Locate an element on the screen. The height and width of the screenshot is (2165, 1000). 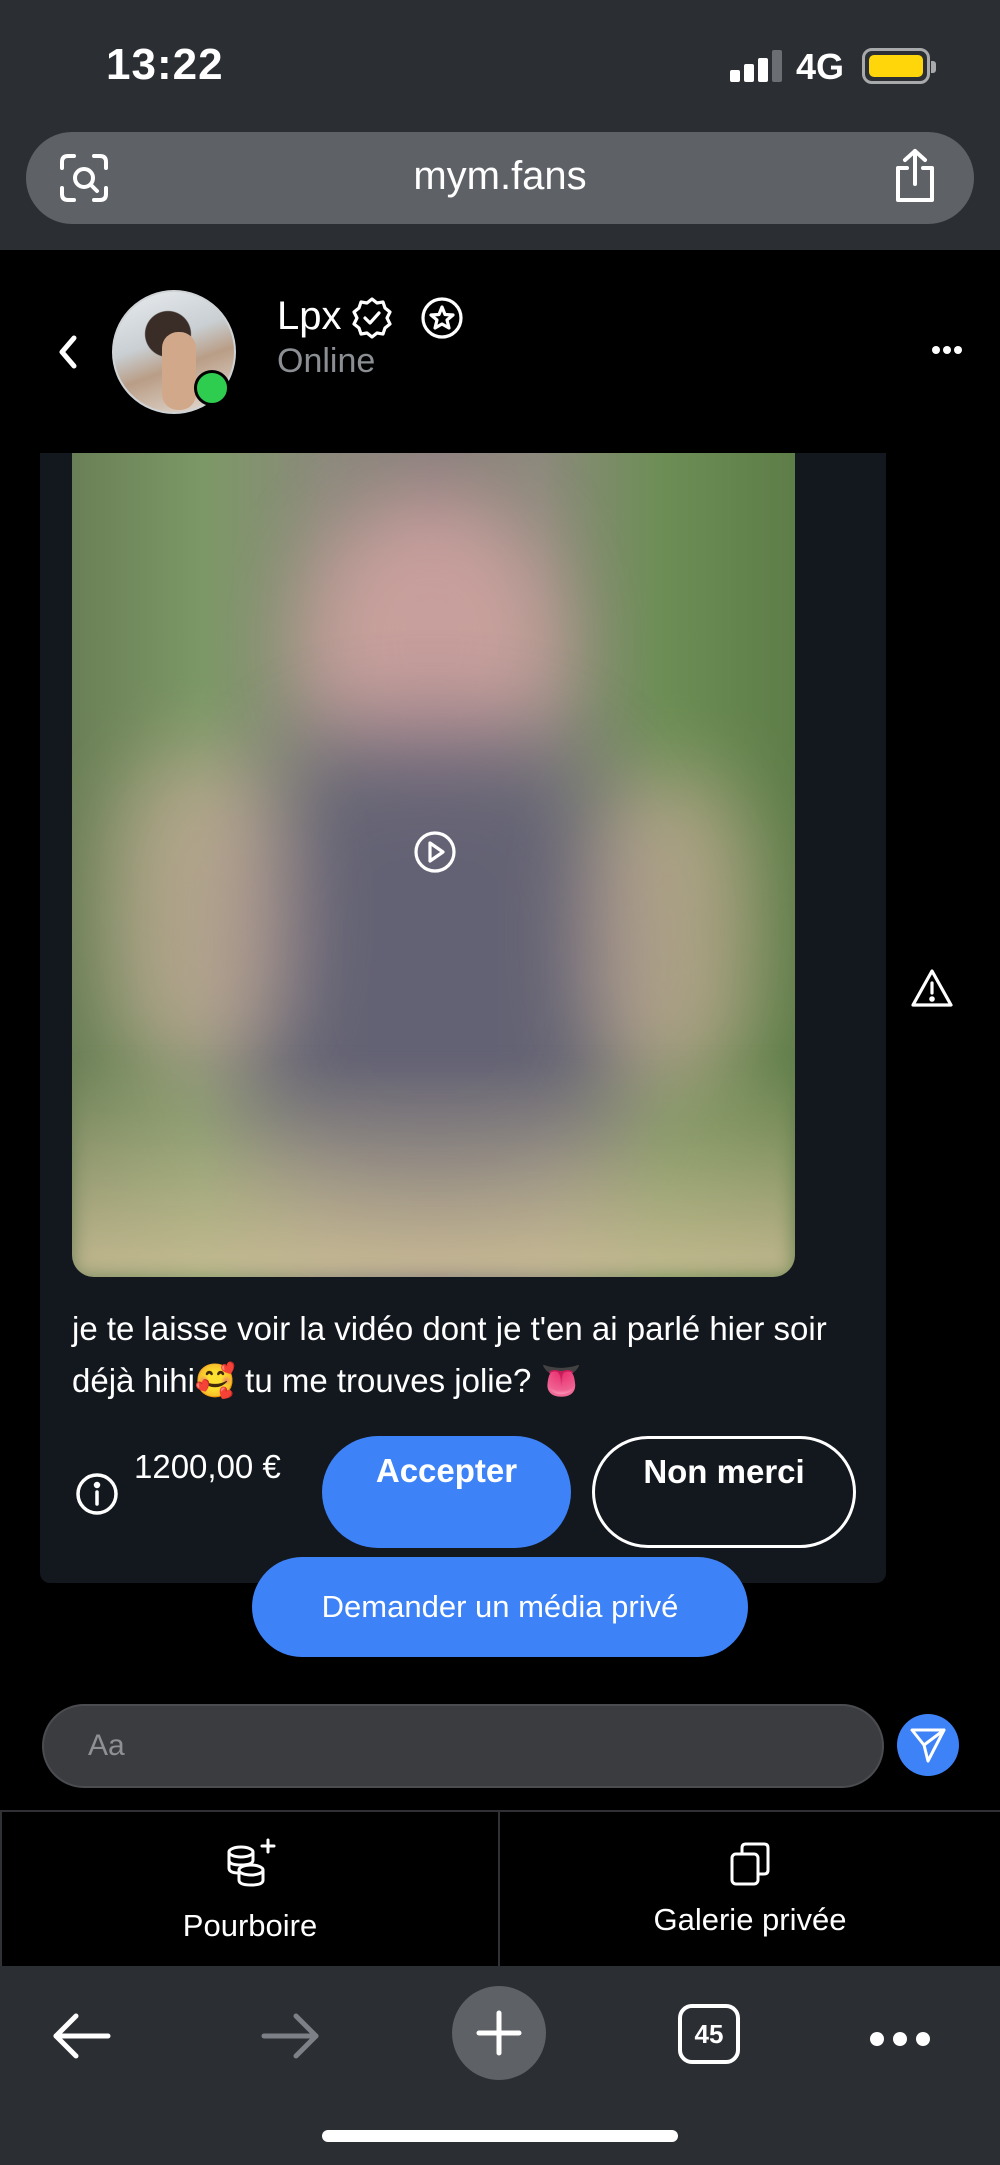
browser-url-area: mym.fans is located at coordinates (500, 190).